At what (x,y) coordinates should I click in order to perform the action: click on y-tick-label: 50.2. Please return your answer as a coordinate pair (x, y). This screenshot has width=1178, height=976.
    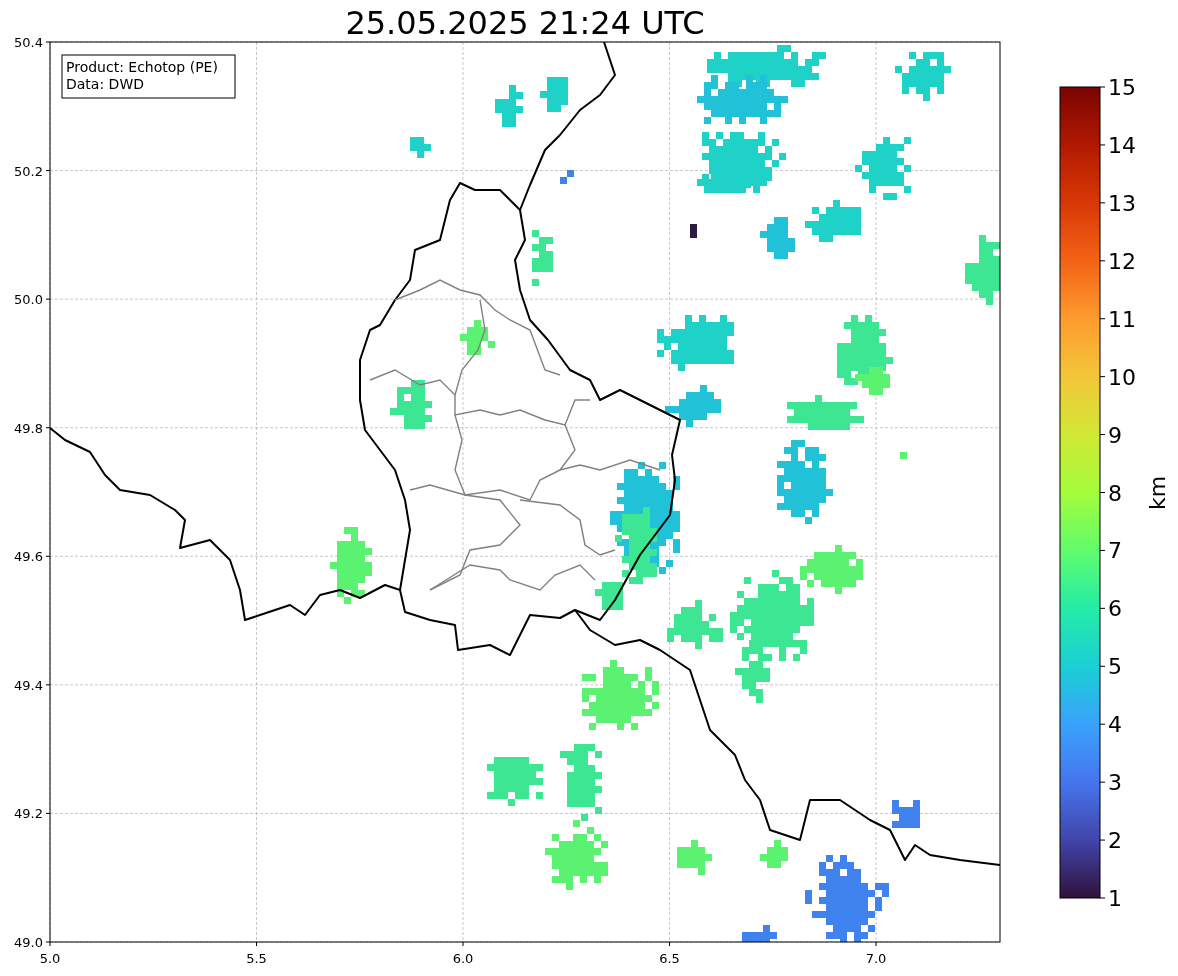
    Looking at the image, I should click on (28, 171).